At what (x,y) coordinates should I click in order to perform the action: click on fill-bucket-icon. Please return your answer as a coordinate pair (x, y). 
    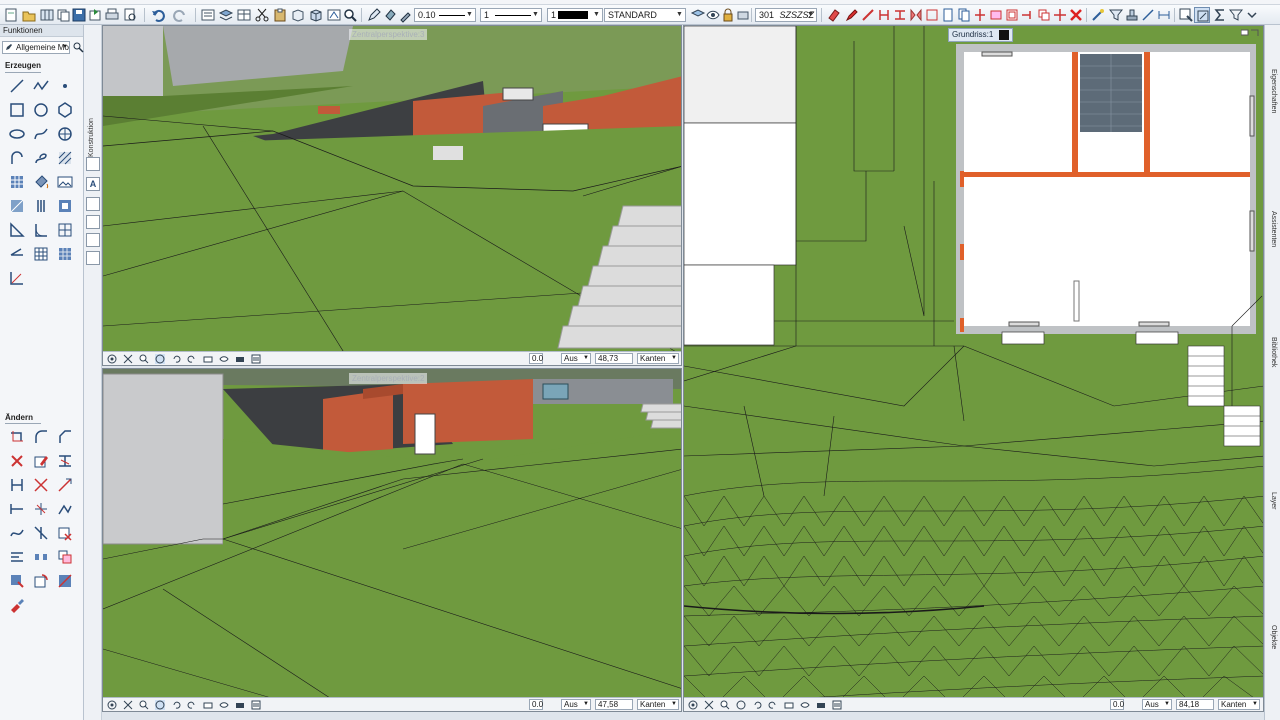
    Looking at the image, I should click on (41, 182).